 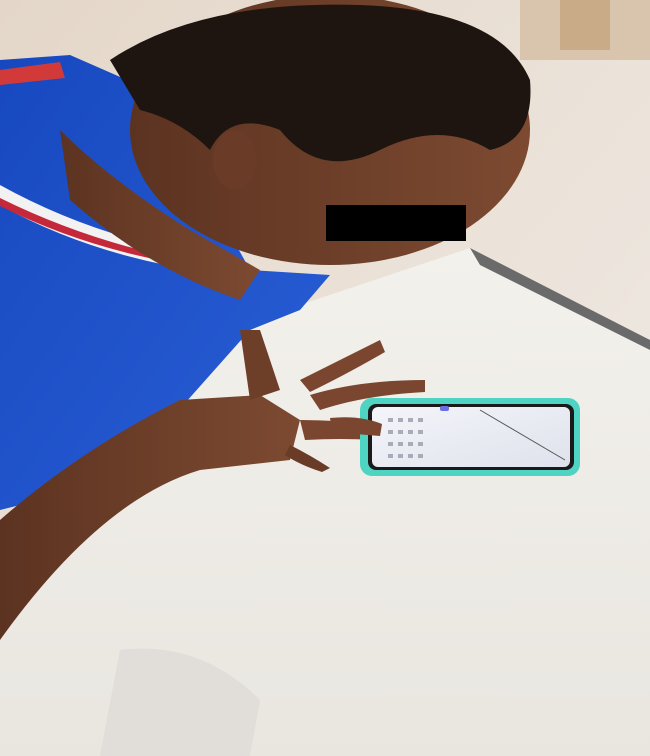 I want to click on ear, so click(x=235, y=160).